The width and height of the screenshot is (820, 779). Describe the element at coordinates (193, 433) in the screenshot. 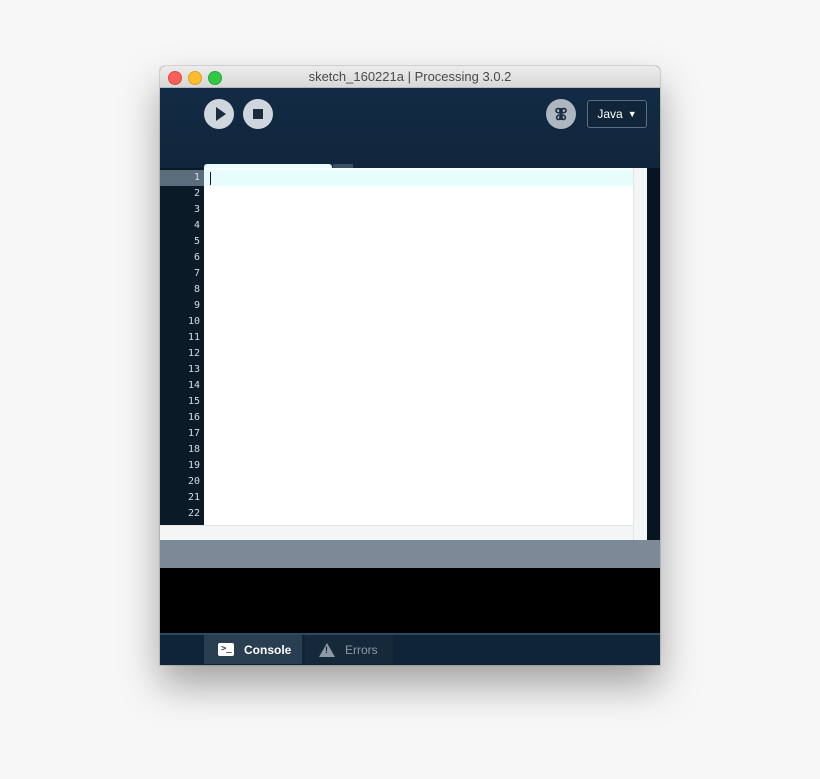

I see `line-number: 17` at that location.